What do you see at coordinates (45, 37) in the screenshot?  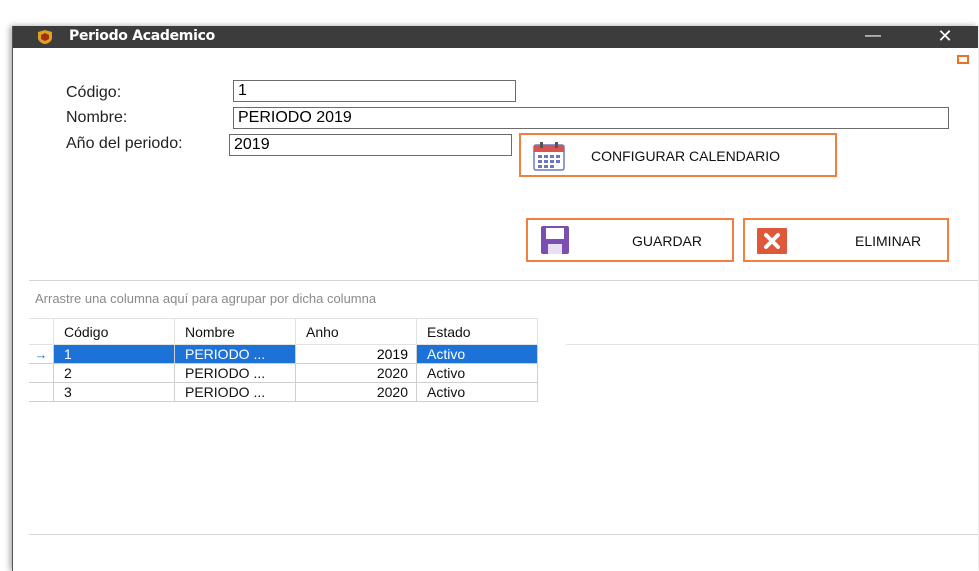 I see `app-logo-icon` at bounding box center [45, 37].